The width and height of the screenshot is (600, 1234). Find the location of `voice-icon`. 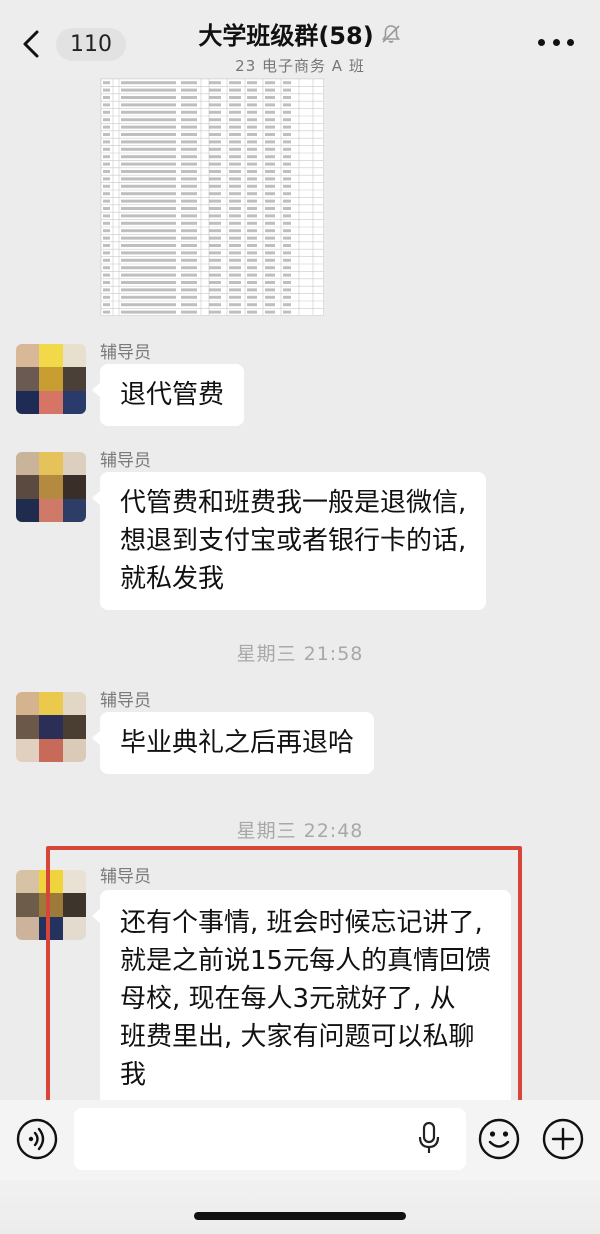

voice-icon is located at coordinates (37, 1139).